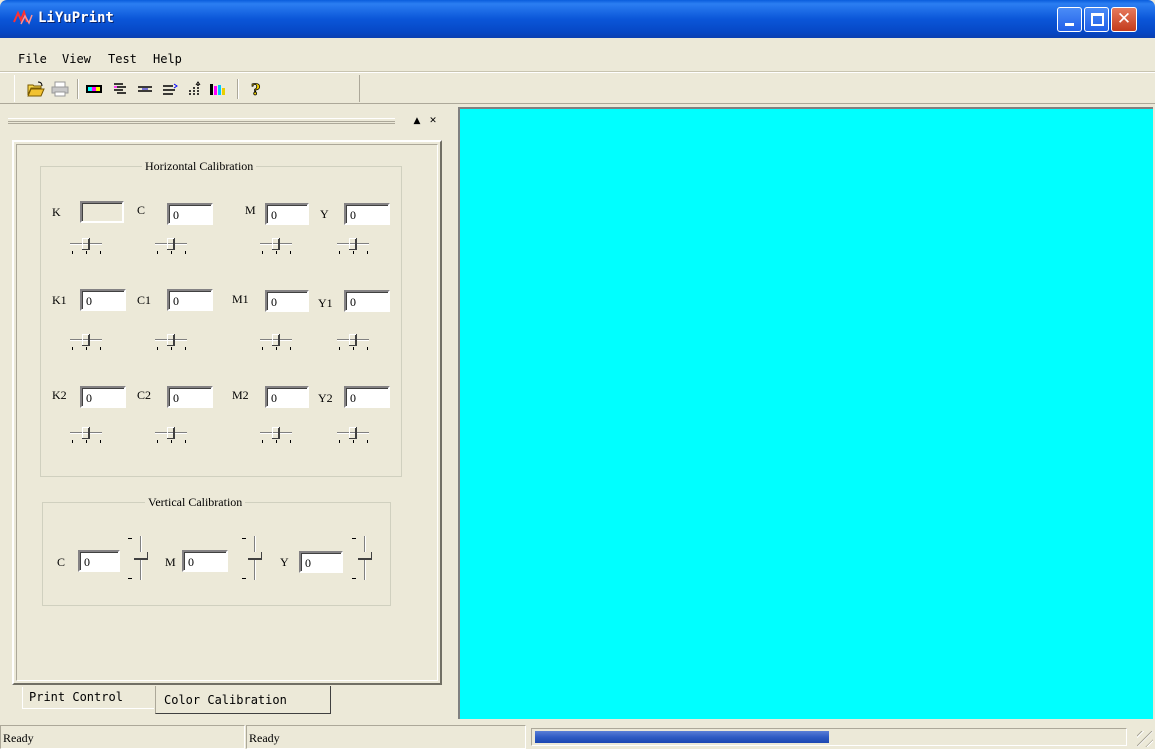 This screenshot has height=749, width=1155. Describe the element at coordinates (190, 397) in the screenshot. I see `c2-field: 0` at that location.